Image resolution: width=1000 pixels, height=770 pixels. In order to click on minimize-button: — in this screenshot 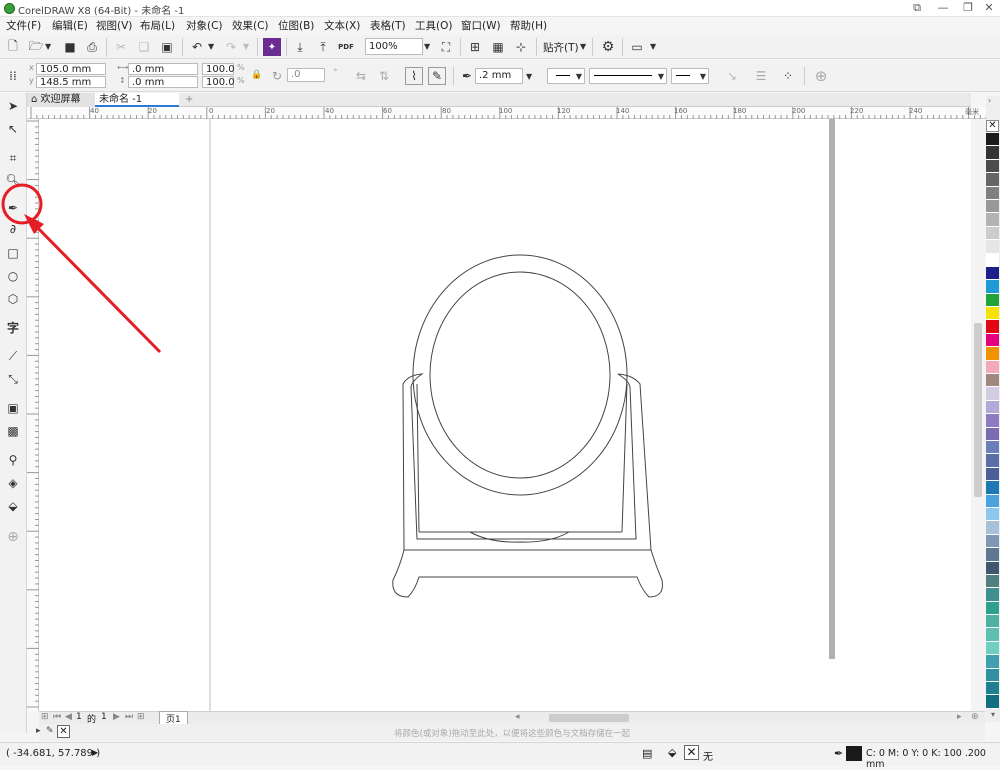, I will do `click(943, 8)`.